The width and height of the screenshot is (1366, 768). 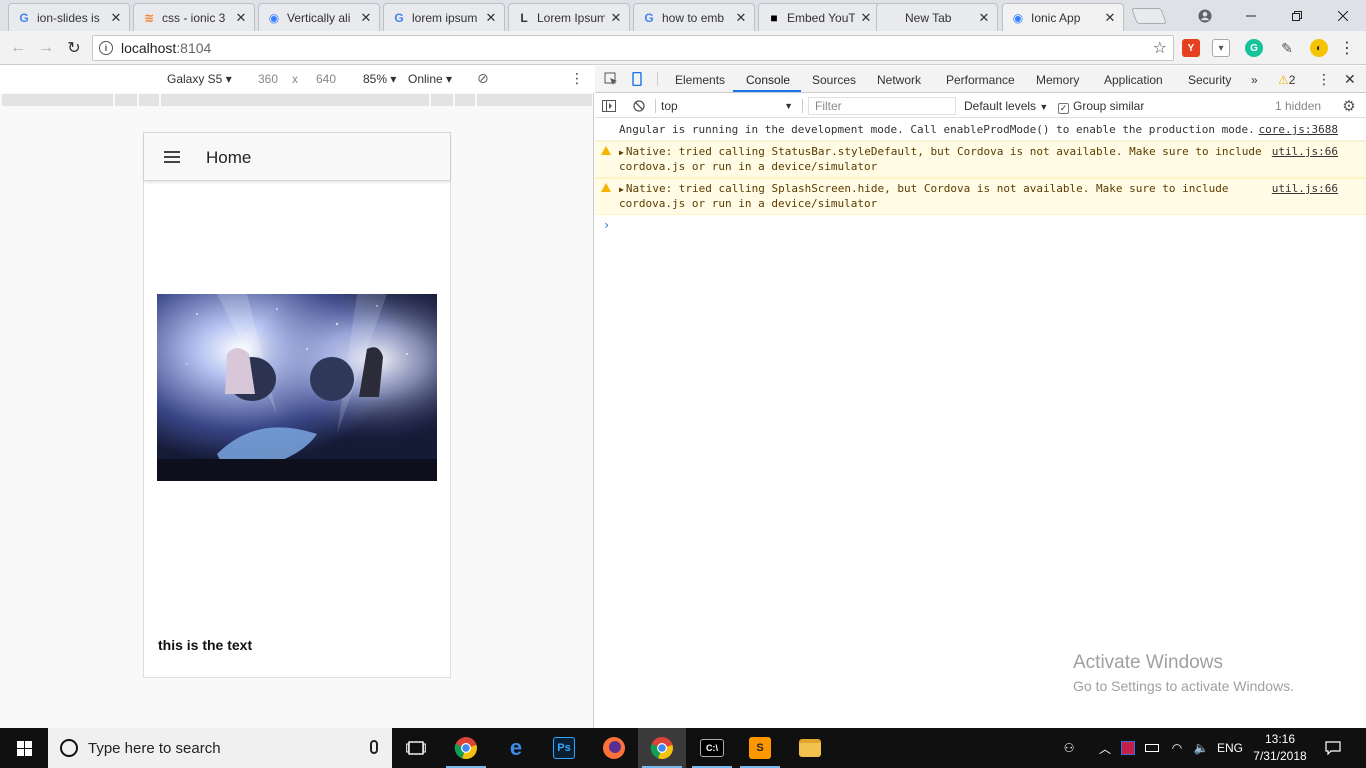 I want to click on shield-icon: ▾, so click(x=1221, y=48).